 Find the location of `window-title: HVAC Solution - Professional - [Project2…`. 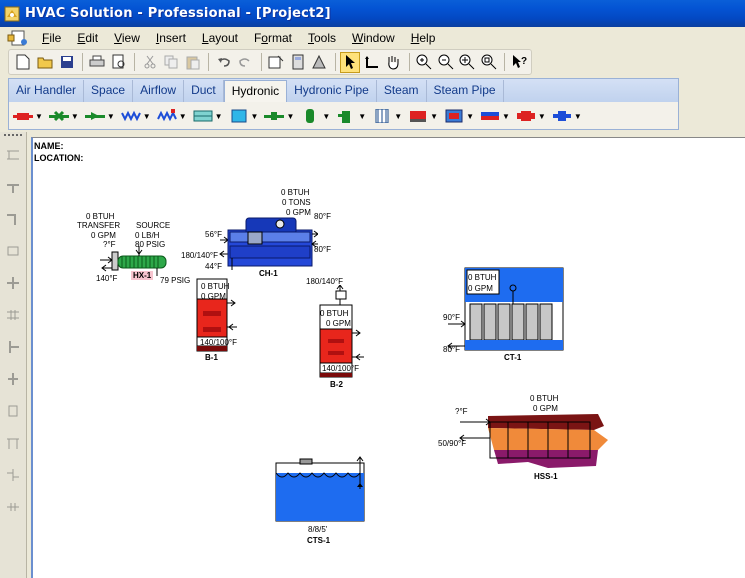

window-title: HVAC Solution - Professional - [Project2… is located at coordinates (178, 13).